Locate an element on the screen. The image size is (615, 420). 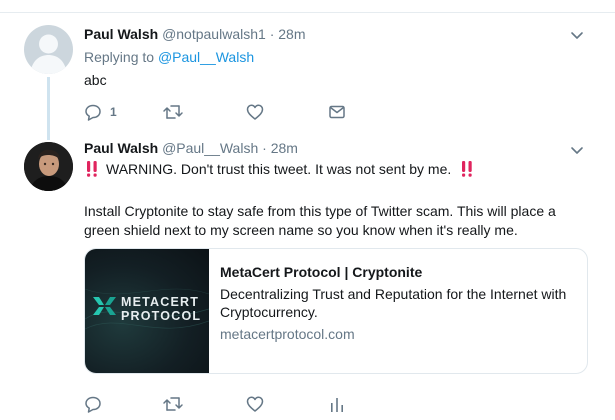
card-thumbnail: METACERT PROTOCOL is located at coordinates (147, 311).